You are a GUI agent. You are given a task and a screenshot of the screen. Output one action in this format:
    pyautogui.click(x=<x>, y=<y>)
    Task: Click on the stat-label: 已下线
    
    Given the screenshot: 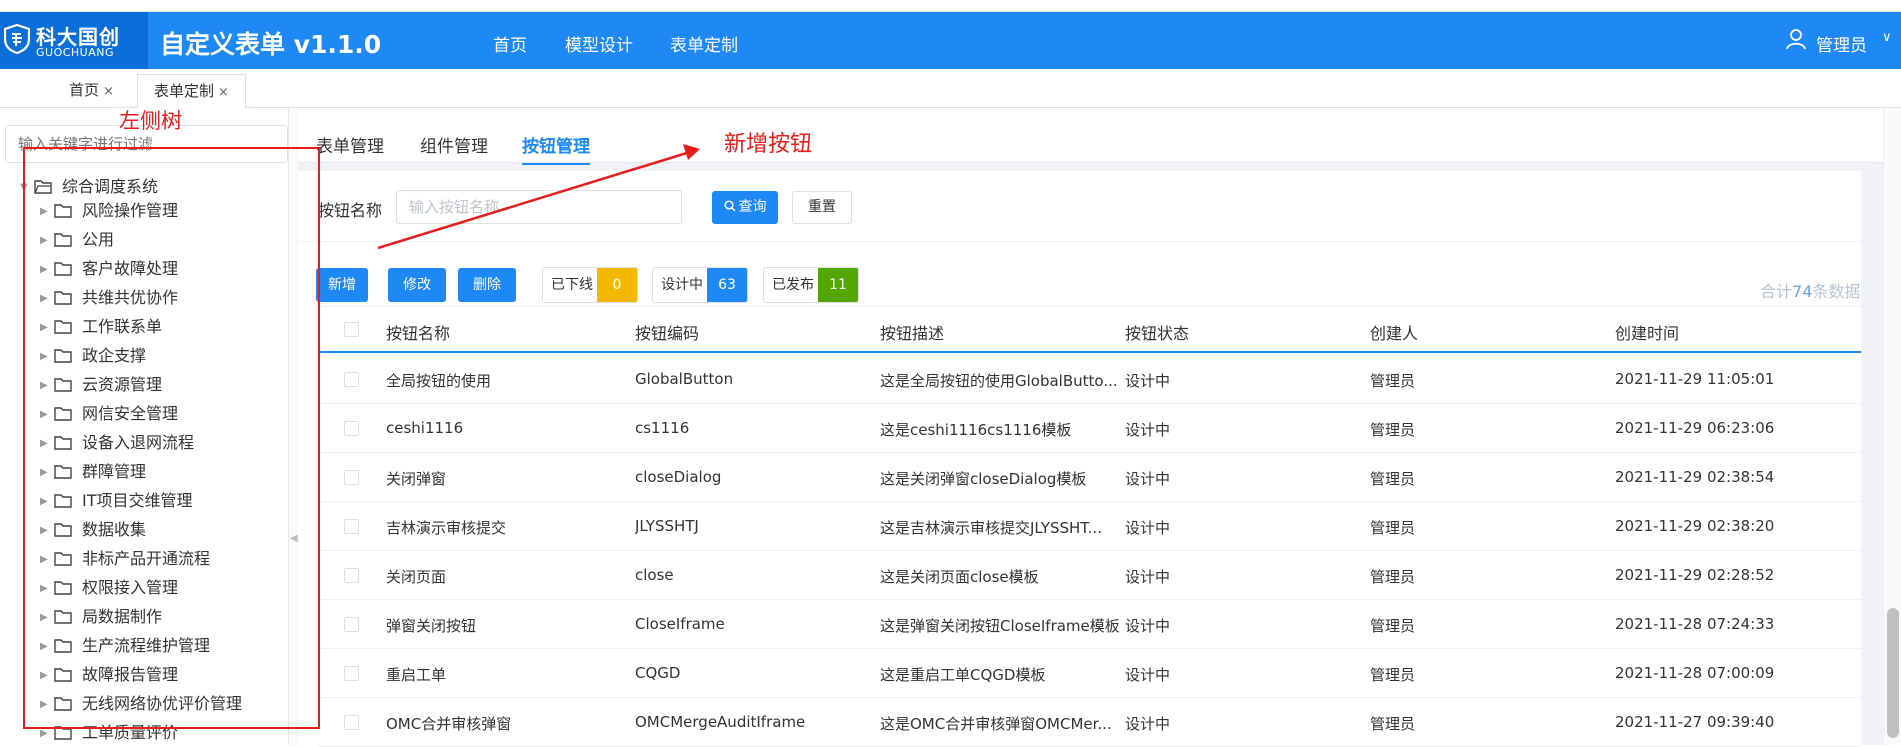 What is the action you would take?
    pyautogui.click(x=572, y=285)
    